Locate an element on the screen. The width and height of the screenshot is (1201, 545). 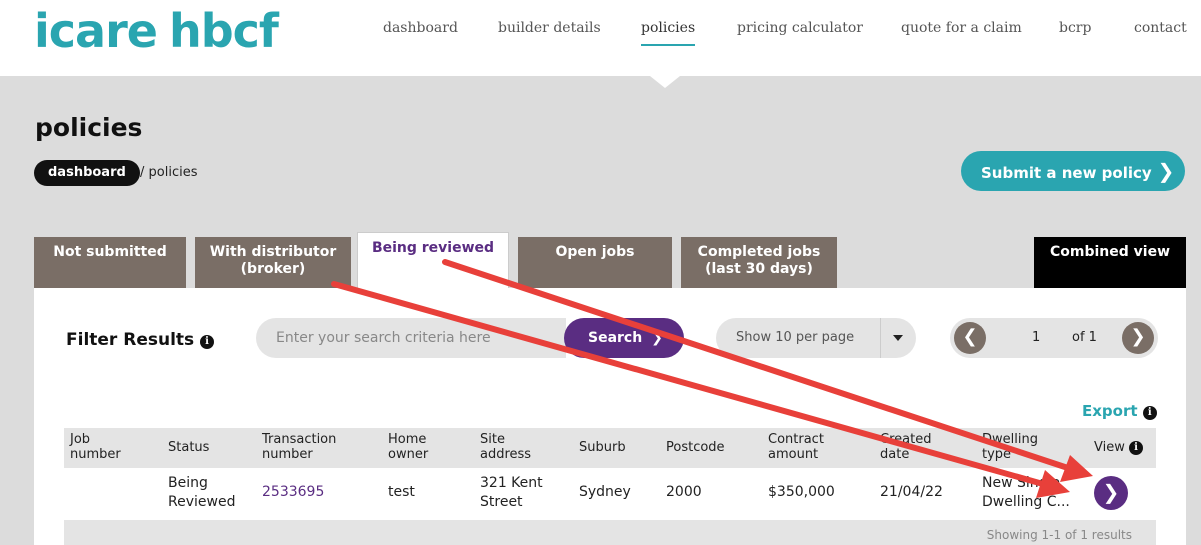
breadcrumb-dashboard-link: dashboard is located at coordinates (87, 173).